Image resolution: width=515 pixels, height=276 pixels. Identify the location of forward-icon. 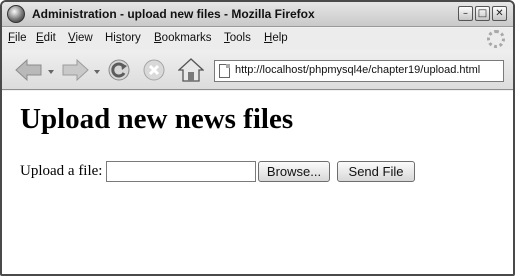
(75, 70).